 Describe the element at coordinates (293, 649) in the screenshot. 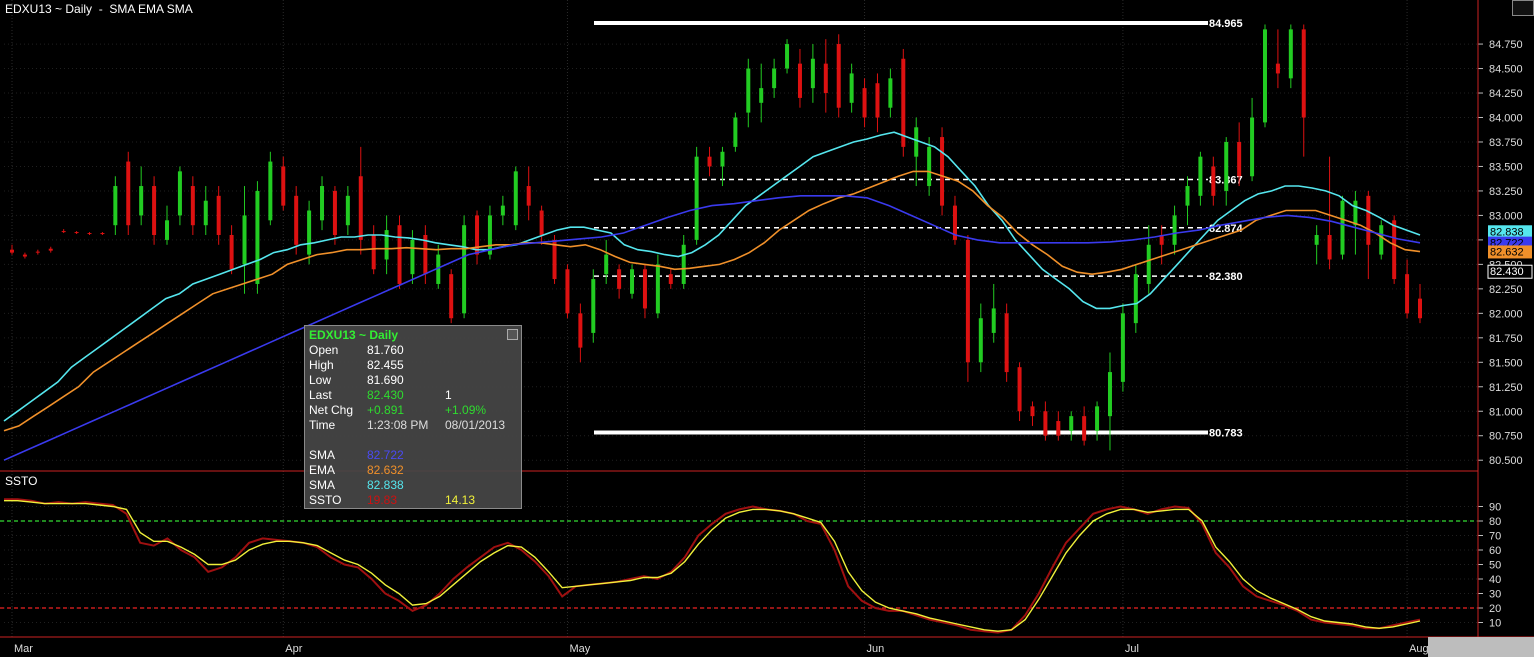

I see `x-tick-label: Apr` at that location.